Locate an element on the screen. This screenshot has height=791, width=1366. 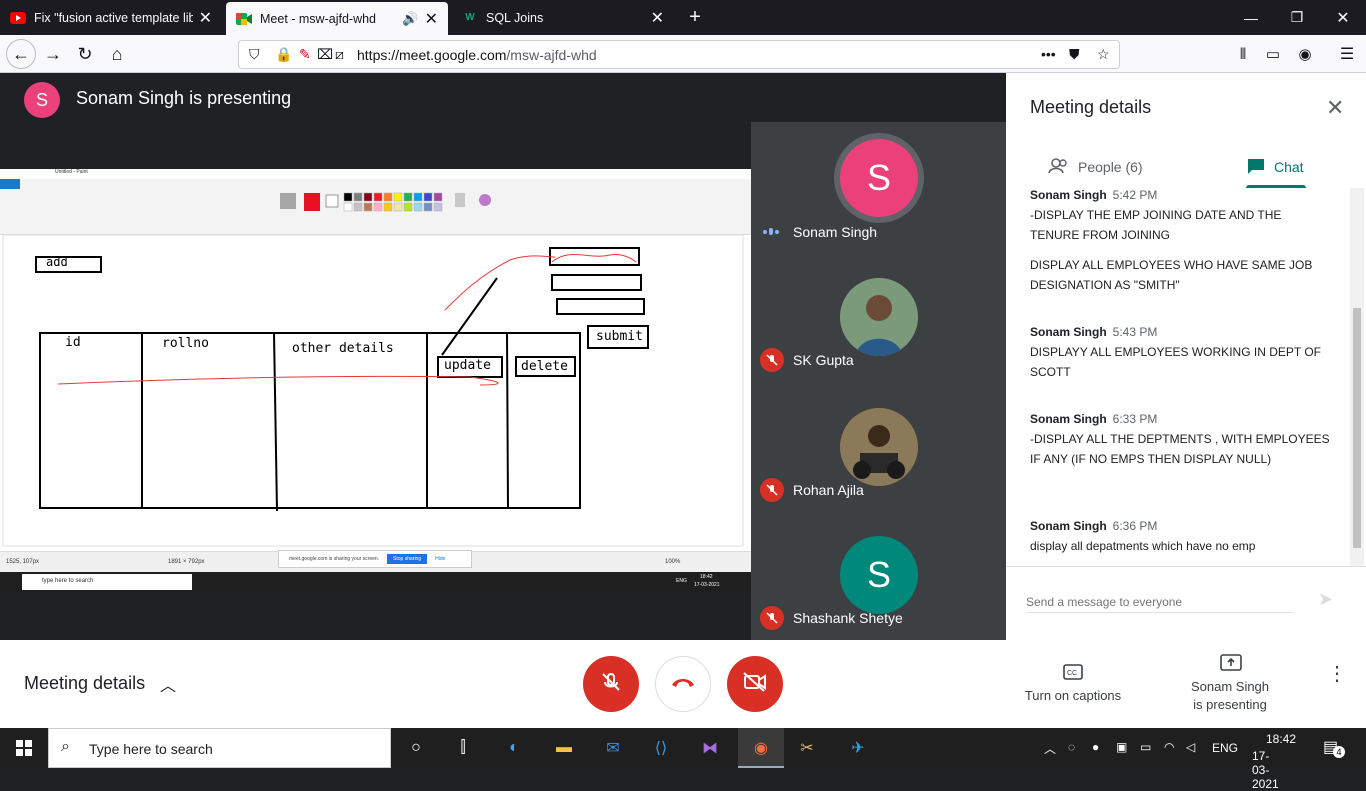
close-panel-icon: ✕ is located at coordinates (1335, 108).